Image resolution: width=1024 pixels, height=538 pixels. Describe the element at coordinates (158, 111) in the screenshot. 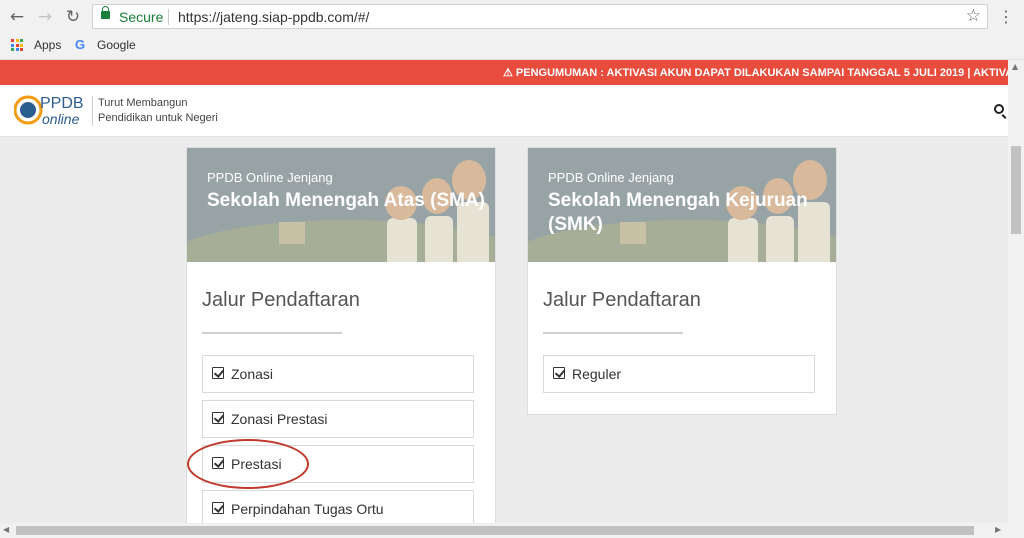

I see `tagline: Turut Membangun Pendidikan untuk Negeri` at that location.